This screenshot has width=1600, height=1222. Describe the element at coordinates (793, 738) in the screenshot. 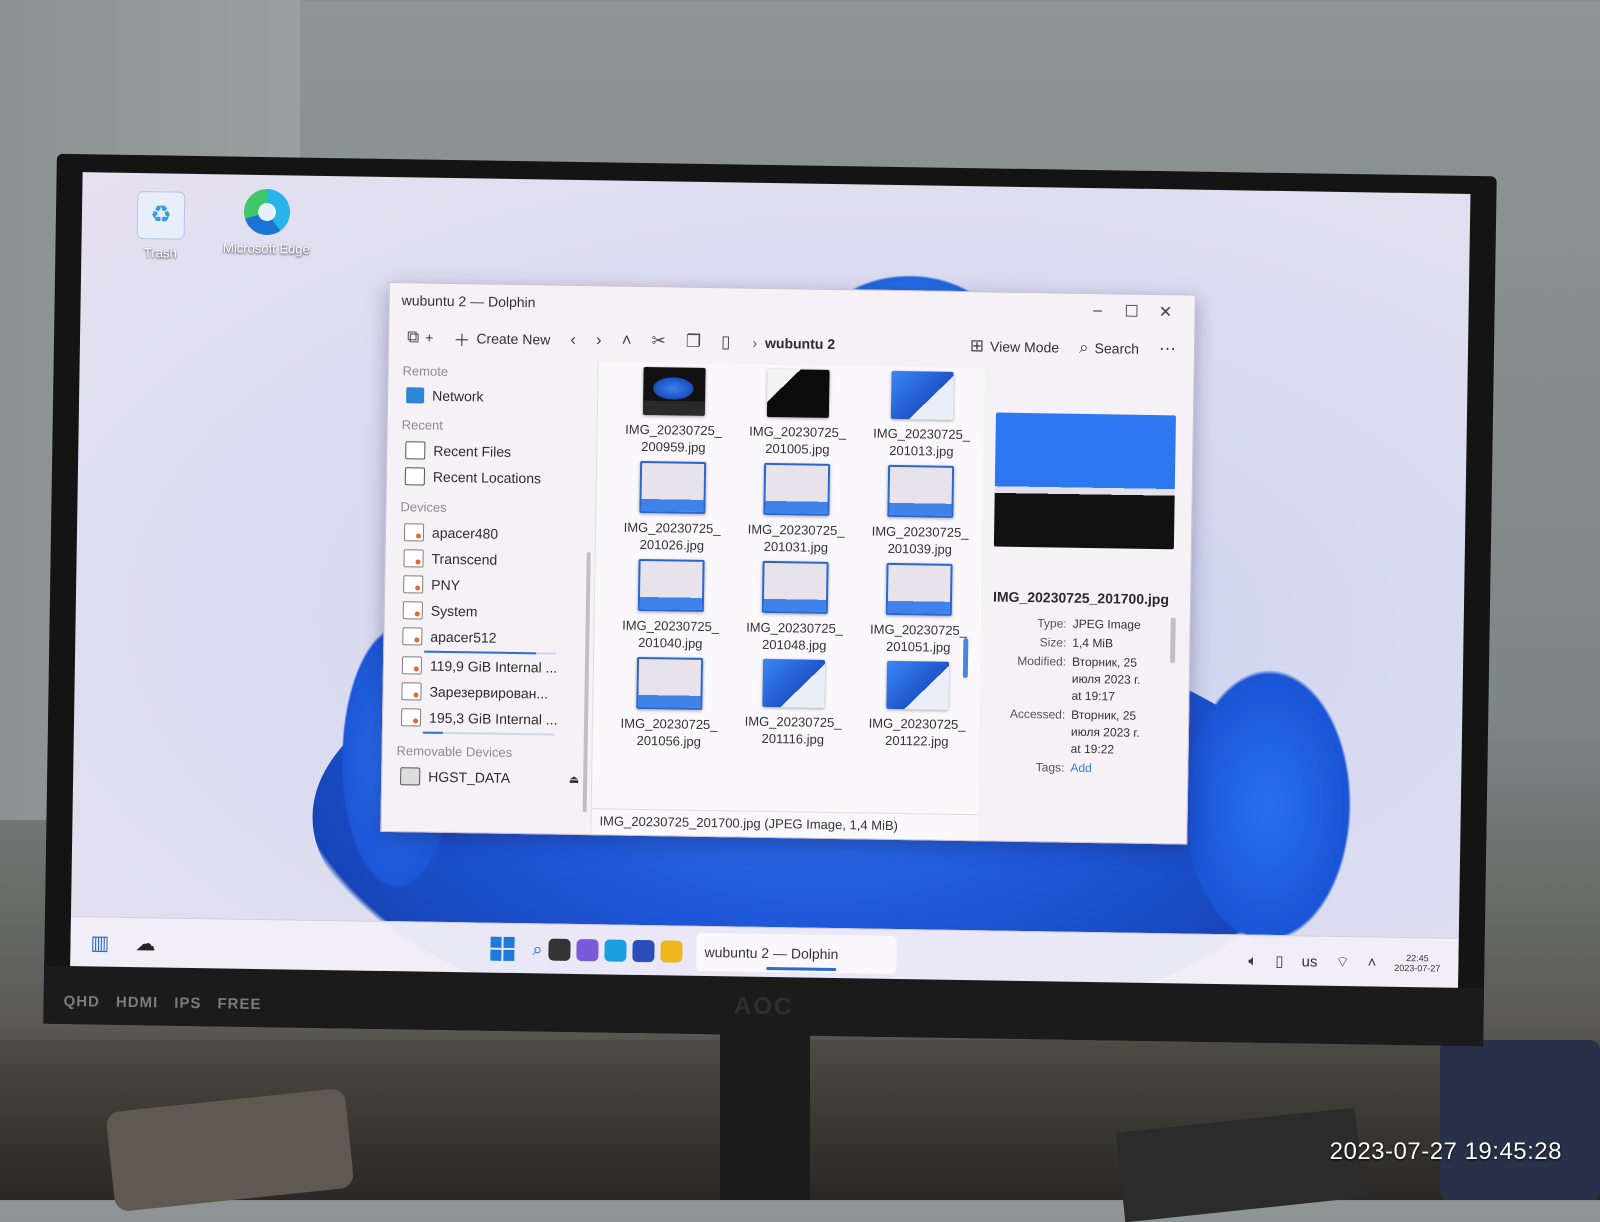

I see `file-name: 201116.jpg` at that location.